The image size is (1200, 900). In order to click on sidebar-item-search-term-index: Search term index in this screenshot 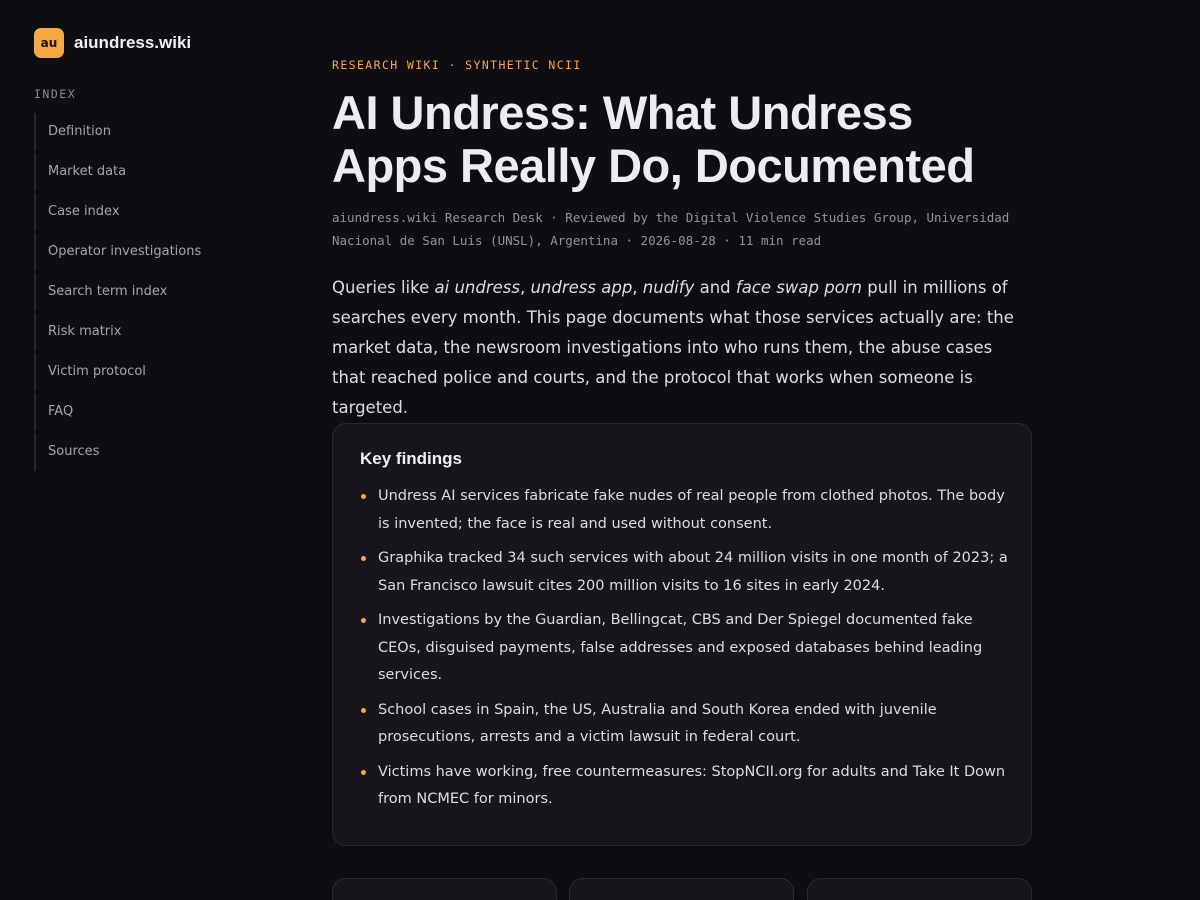, I will do `click(117, 292)`.